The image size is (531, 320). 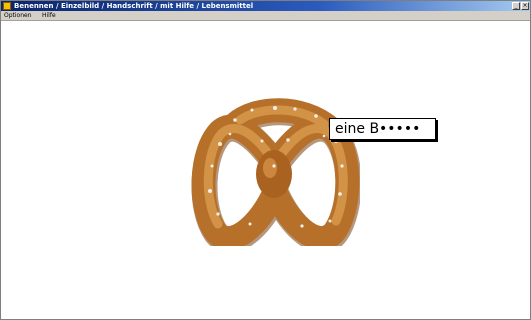 I want to click on answer-label: eine B•••••, so click(x=382, y=129).